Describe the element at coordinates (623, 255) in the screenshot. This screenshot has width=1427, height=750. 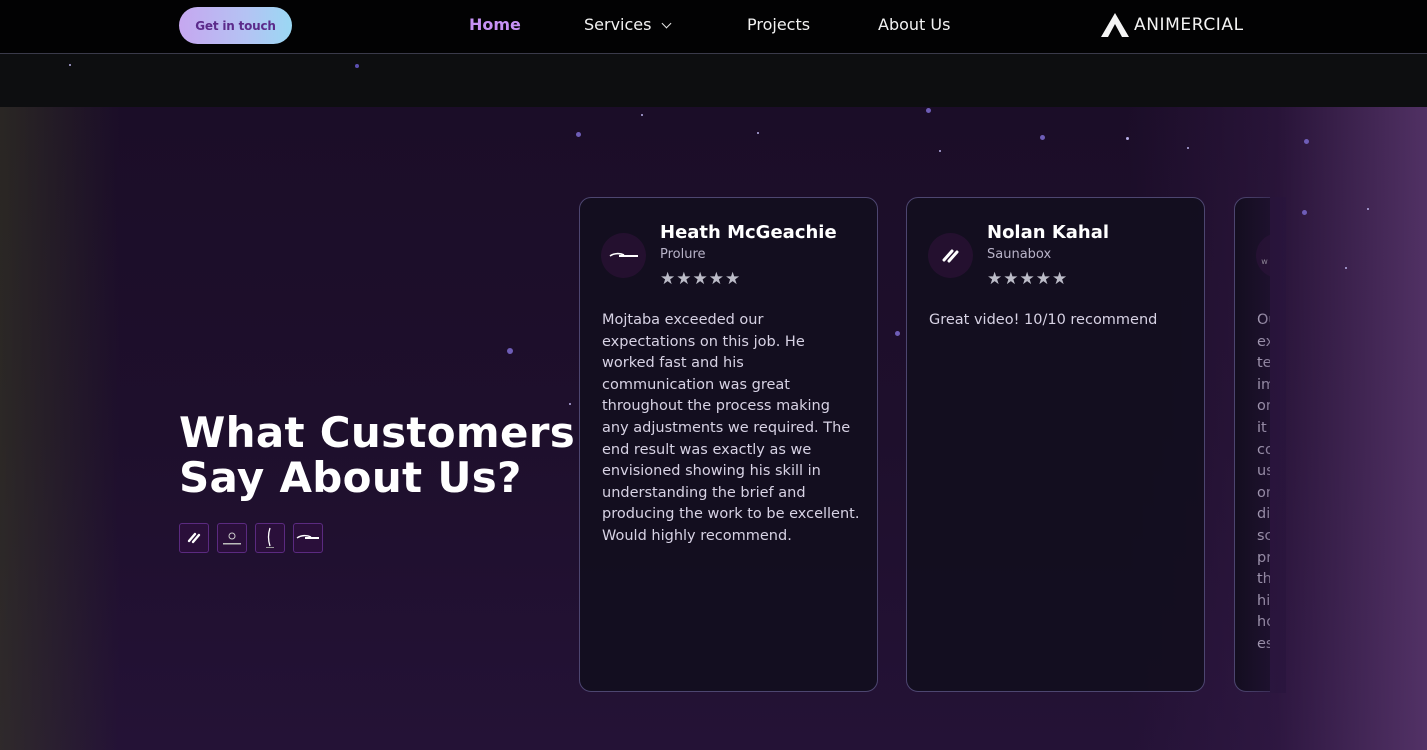
I see `prolure-avatar-icon` at that location.